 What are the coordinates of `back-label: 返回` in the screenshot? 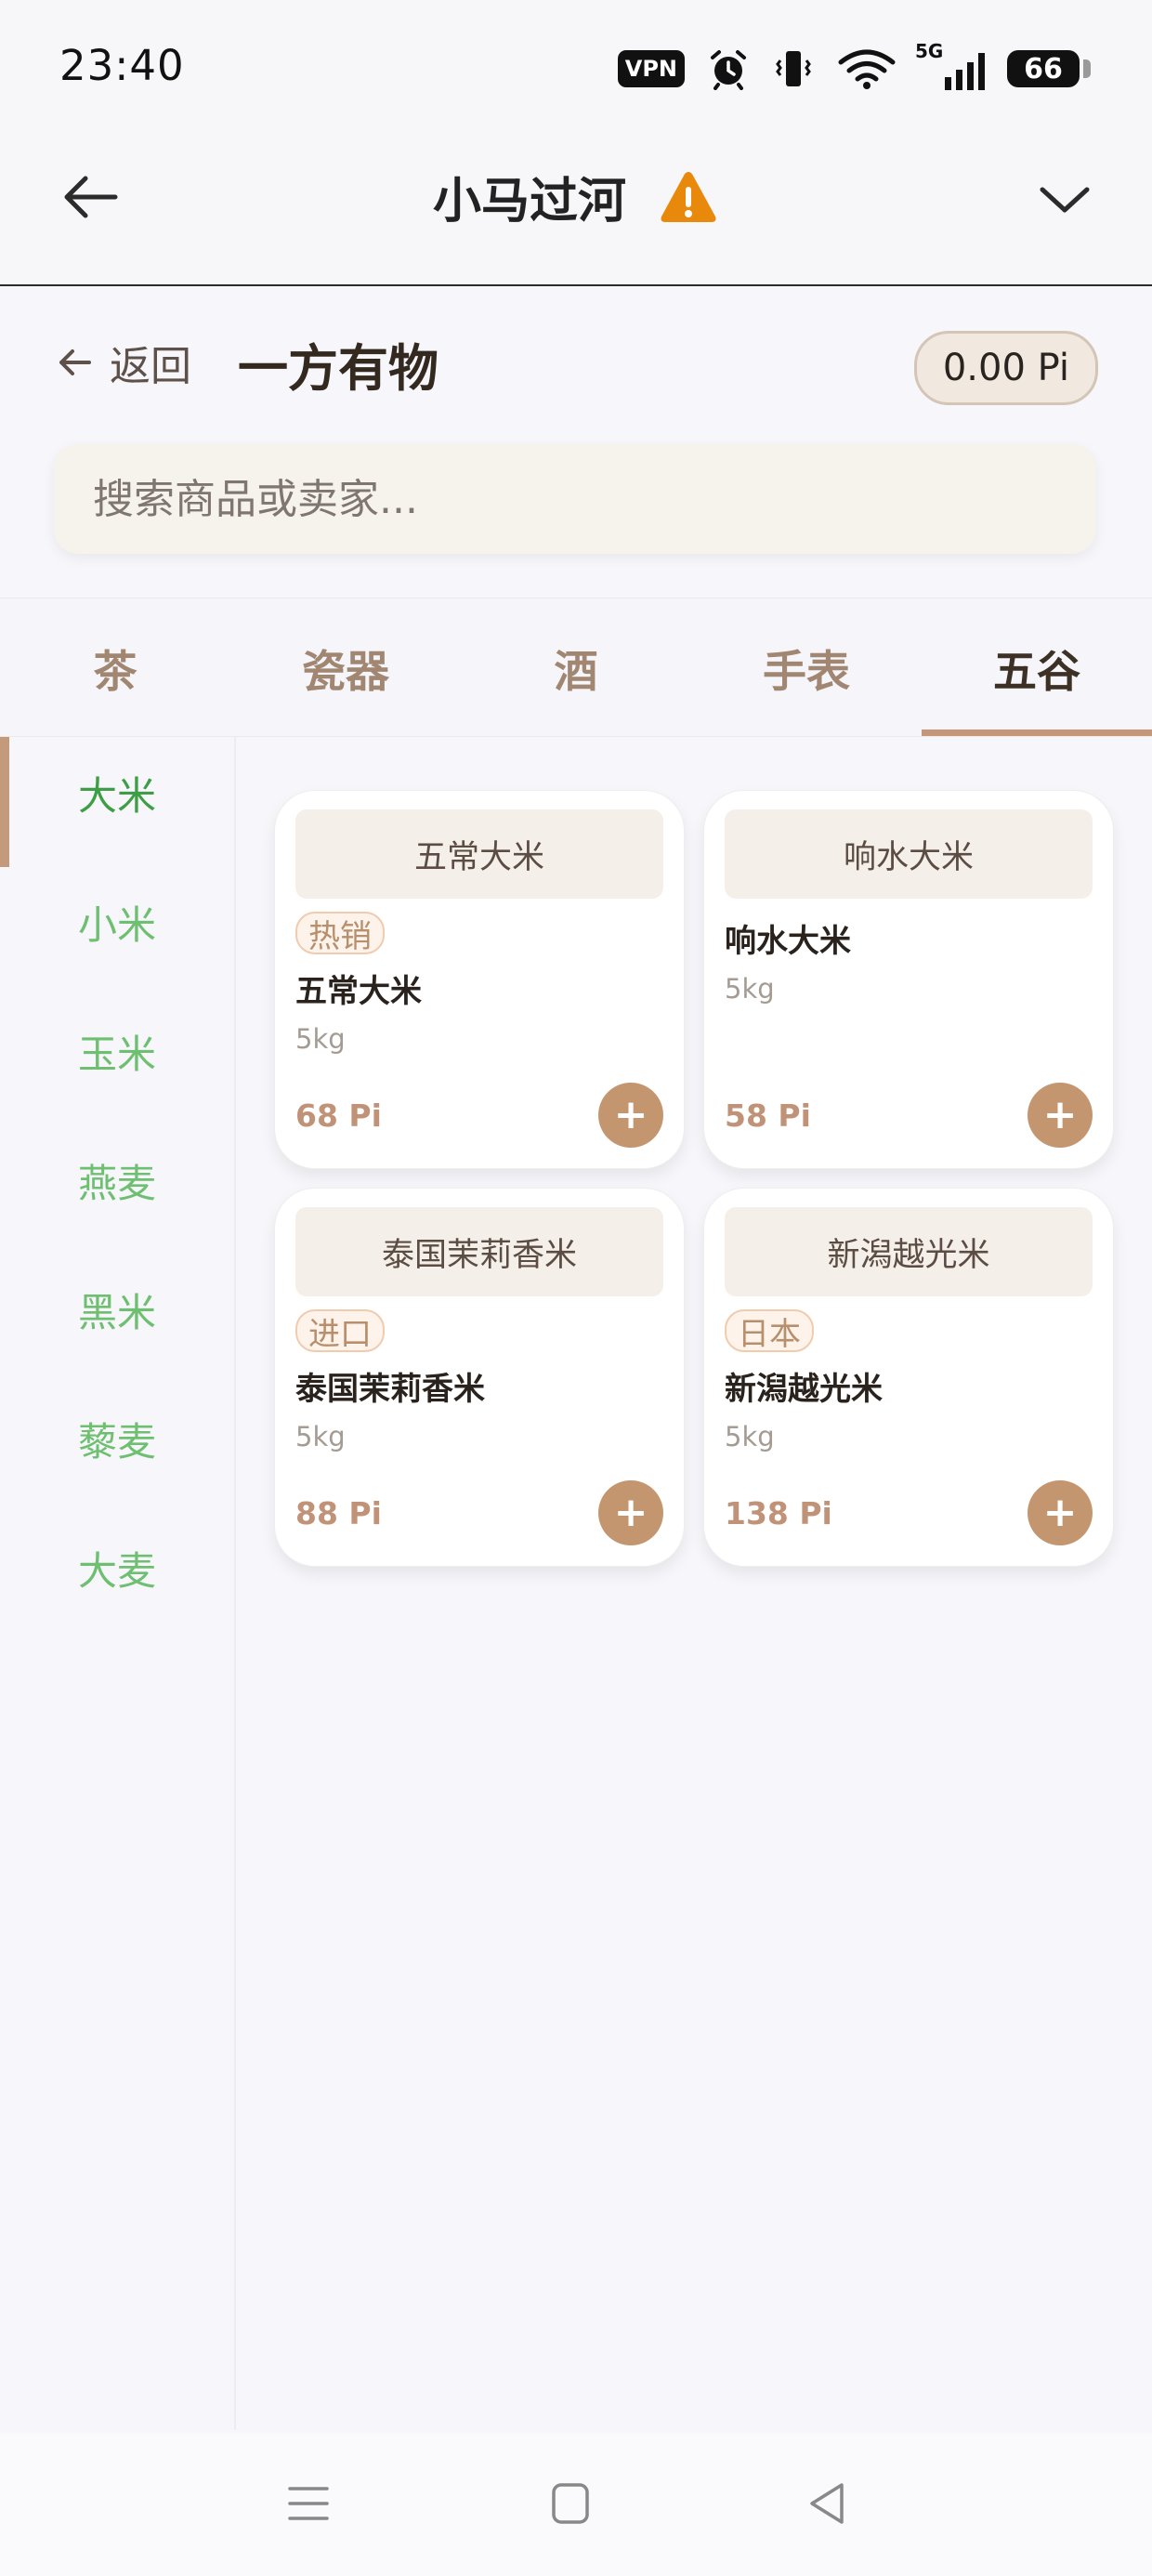 It's located at (150, 366).